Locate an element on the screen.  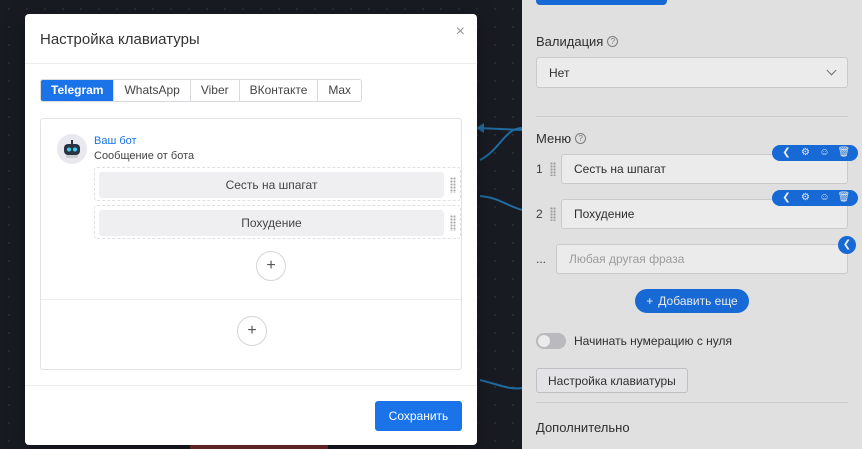
tab-vkontakte: ВКонтакте is located at coordinates (279, 90).